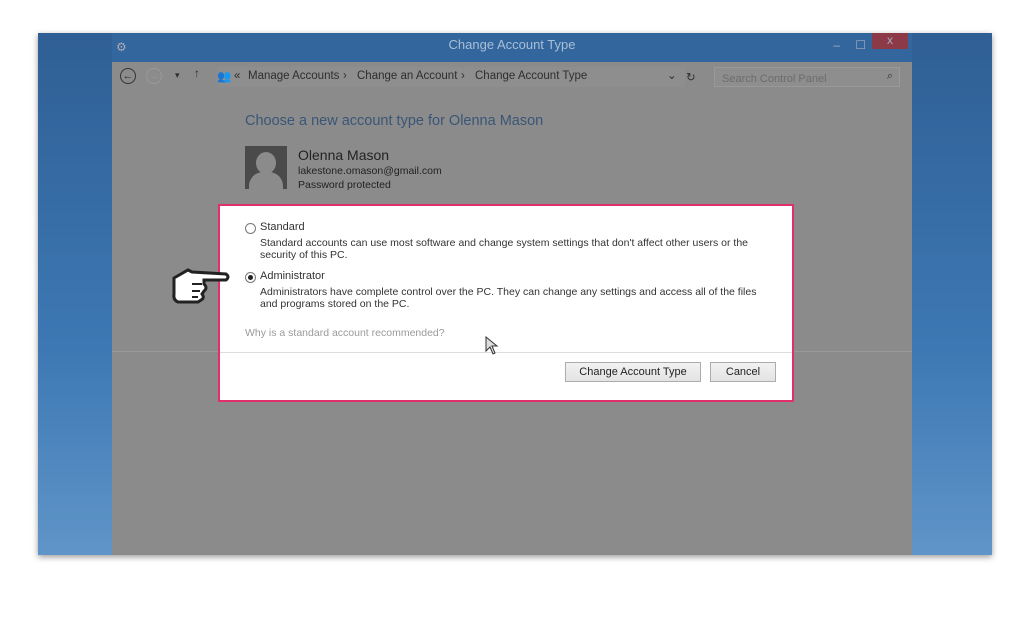 The image size is (1024, 640). Describe the element at coordinates (237, 76) in the screenshot. I see `overflow-chevron: «` at that location.